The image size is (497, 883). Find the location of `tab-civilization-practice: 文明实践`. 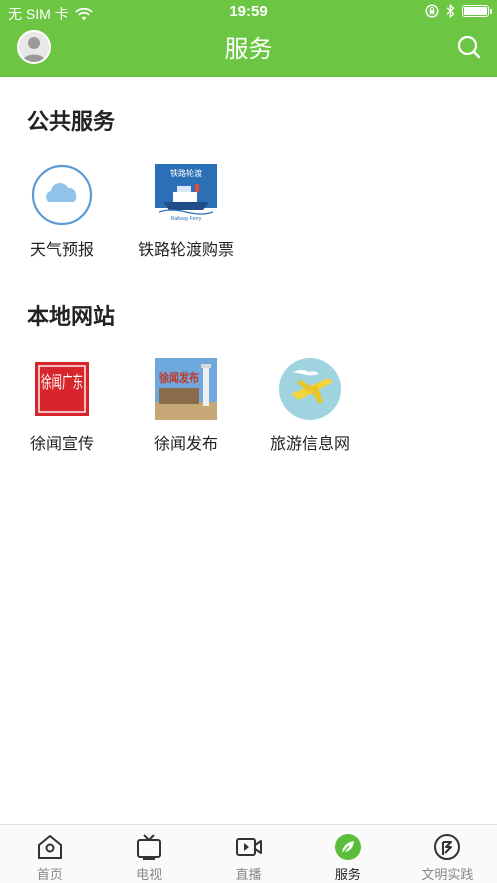

tab-civilization-practice: 文明实践 is located at coordinates (447, 854).